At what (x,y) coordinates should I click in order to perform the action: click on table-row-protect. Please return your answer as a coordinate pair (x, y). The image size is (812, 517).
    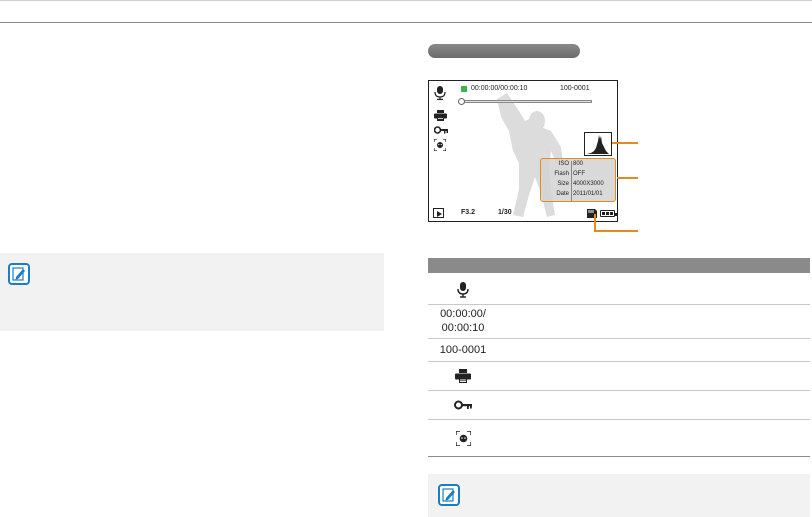
    Looking at the image, I should click on (463, 405).